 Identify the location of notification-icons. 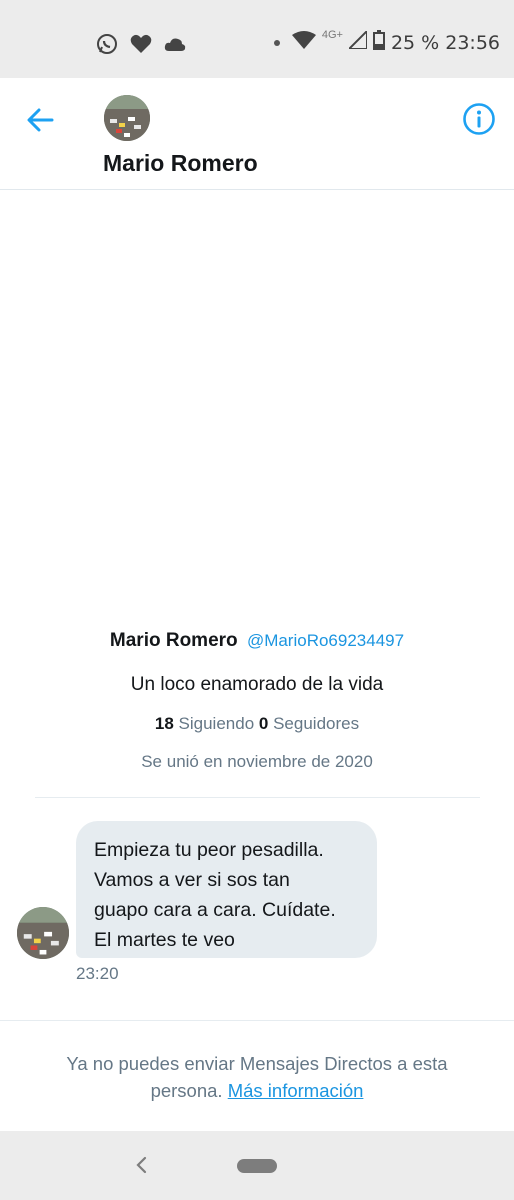
(141, 46).